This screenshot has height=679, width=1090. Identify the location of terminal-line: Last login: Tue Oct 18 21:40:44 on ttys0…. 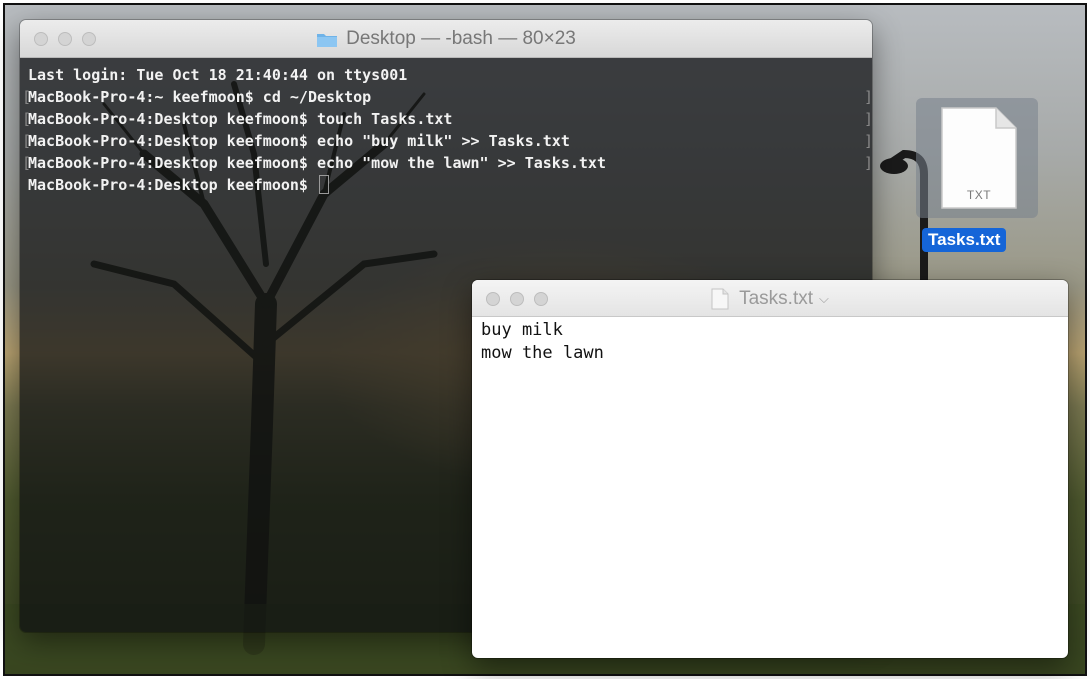
(446, 75).